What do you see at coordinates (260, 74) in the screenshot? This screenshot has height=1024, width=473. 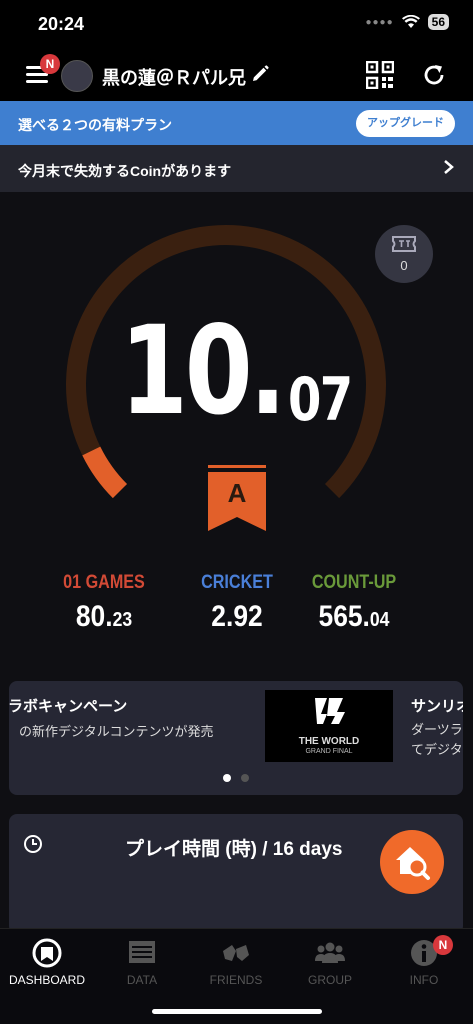 I see `edit-icon` at bounding box center [260, 74].